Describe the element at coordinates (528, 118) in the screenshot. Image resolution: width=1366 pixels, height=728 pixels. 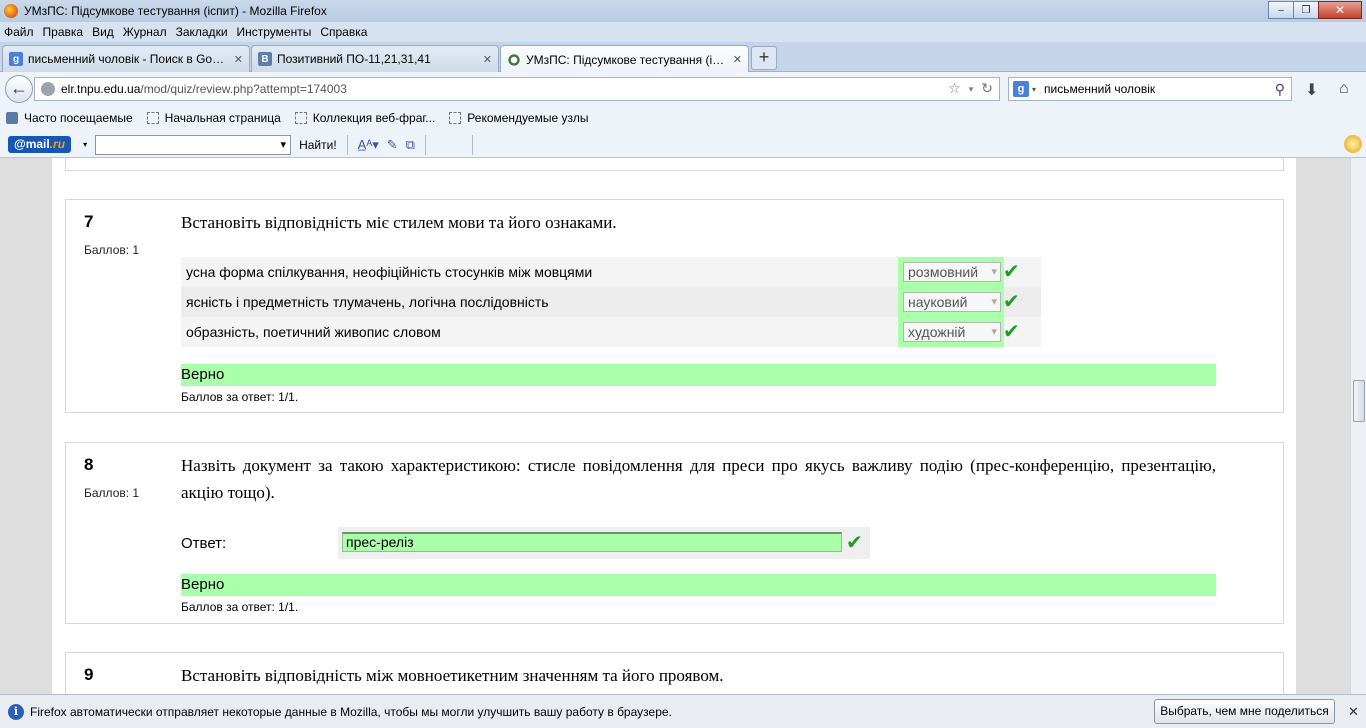
I see `bookmark-label: Рекомендуемые узлы` at that location.